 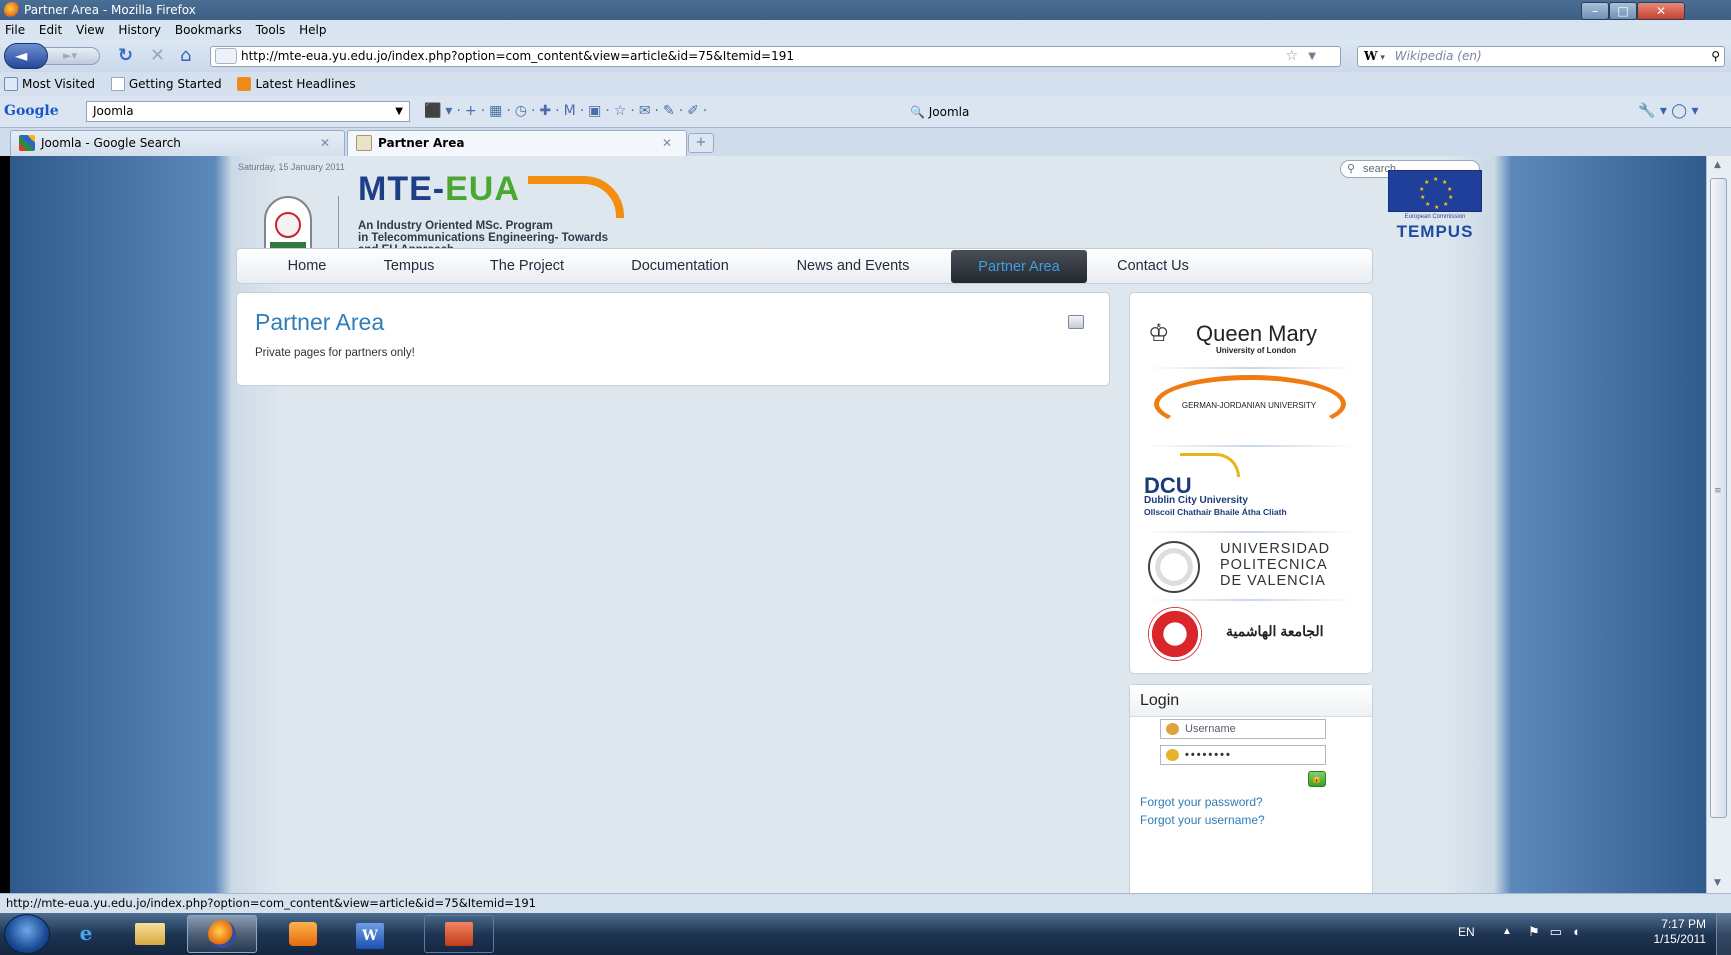 What do you see at coordinates (86, 934) in the screenshot?
I see `internet-explorer-icon: e` at bounding box center [86, 934].